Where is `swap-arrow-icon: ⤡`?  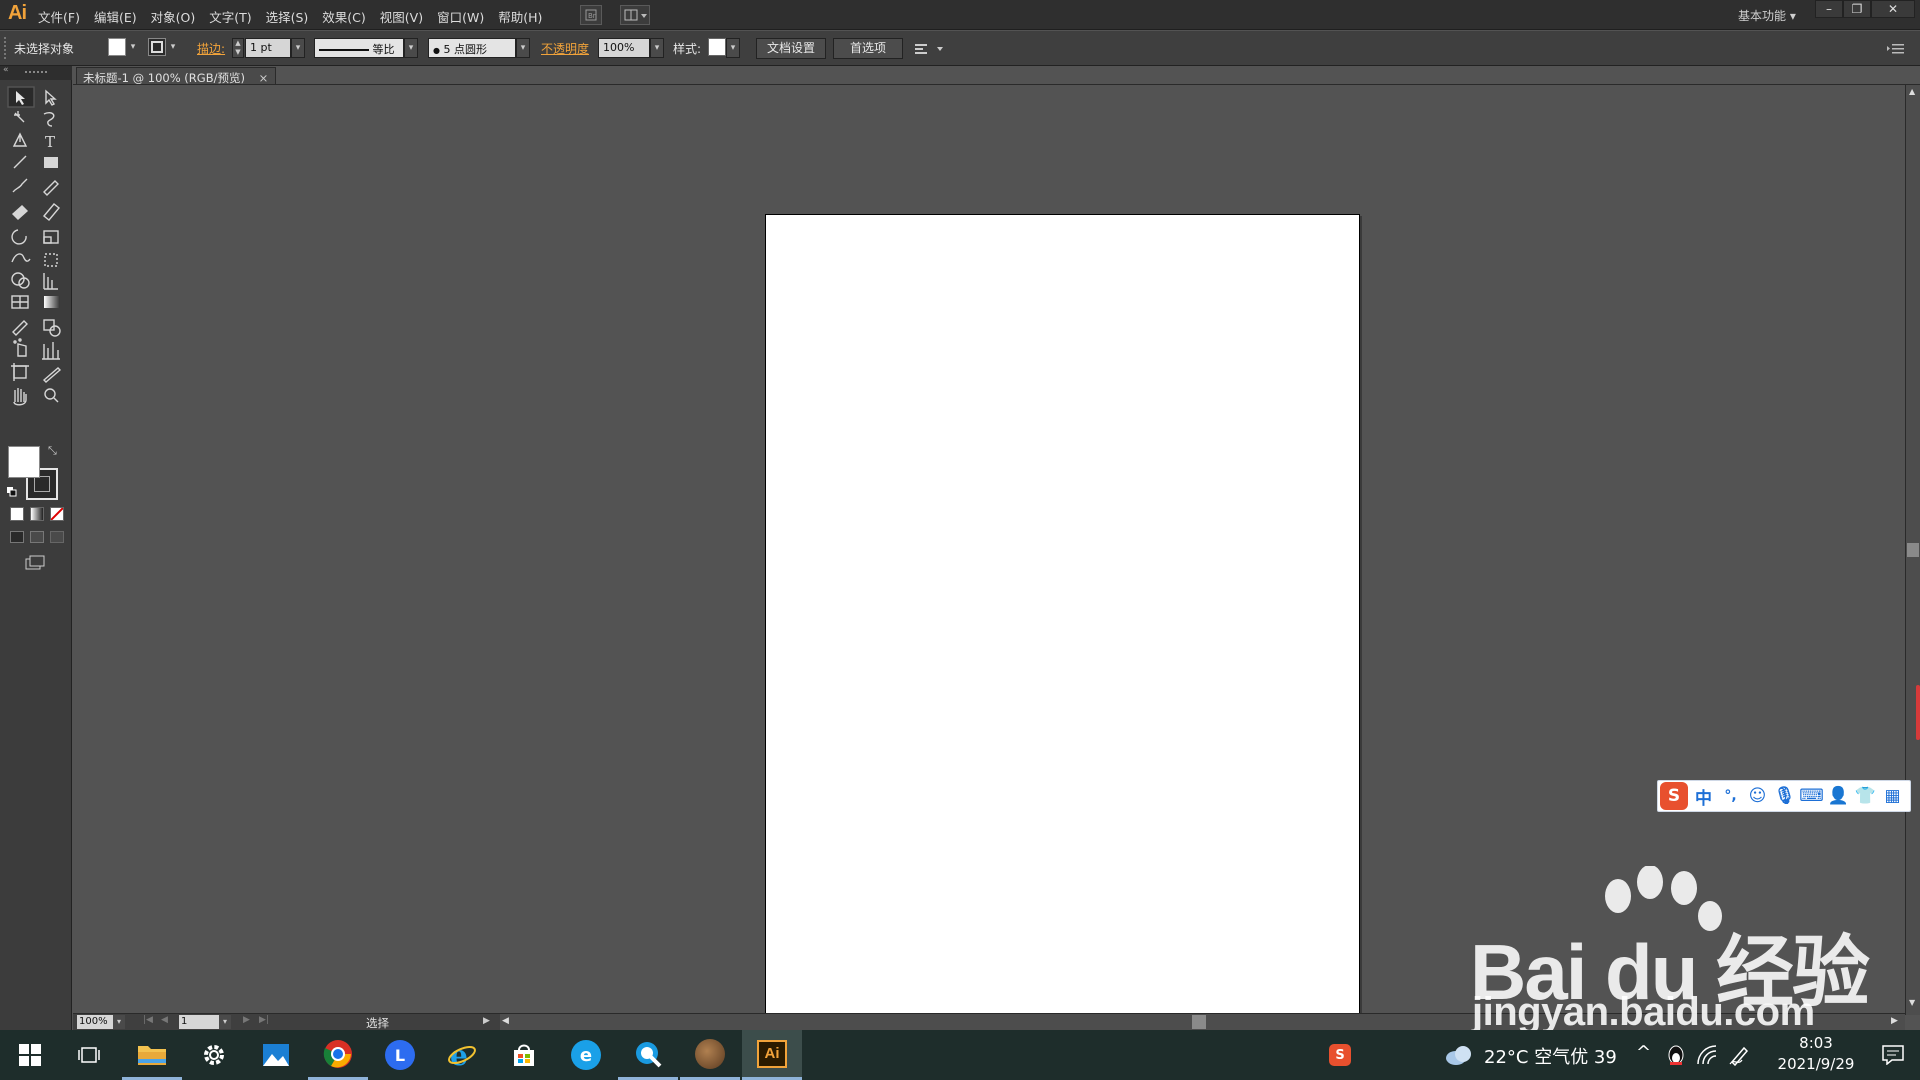
swap-arrow-icon: ⤡ is located at coordinates (52, 451).